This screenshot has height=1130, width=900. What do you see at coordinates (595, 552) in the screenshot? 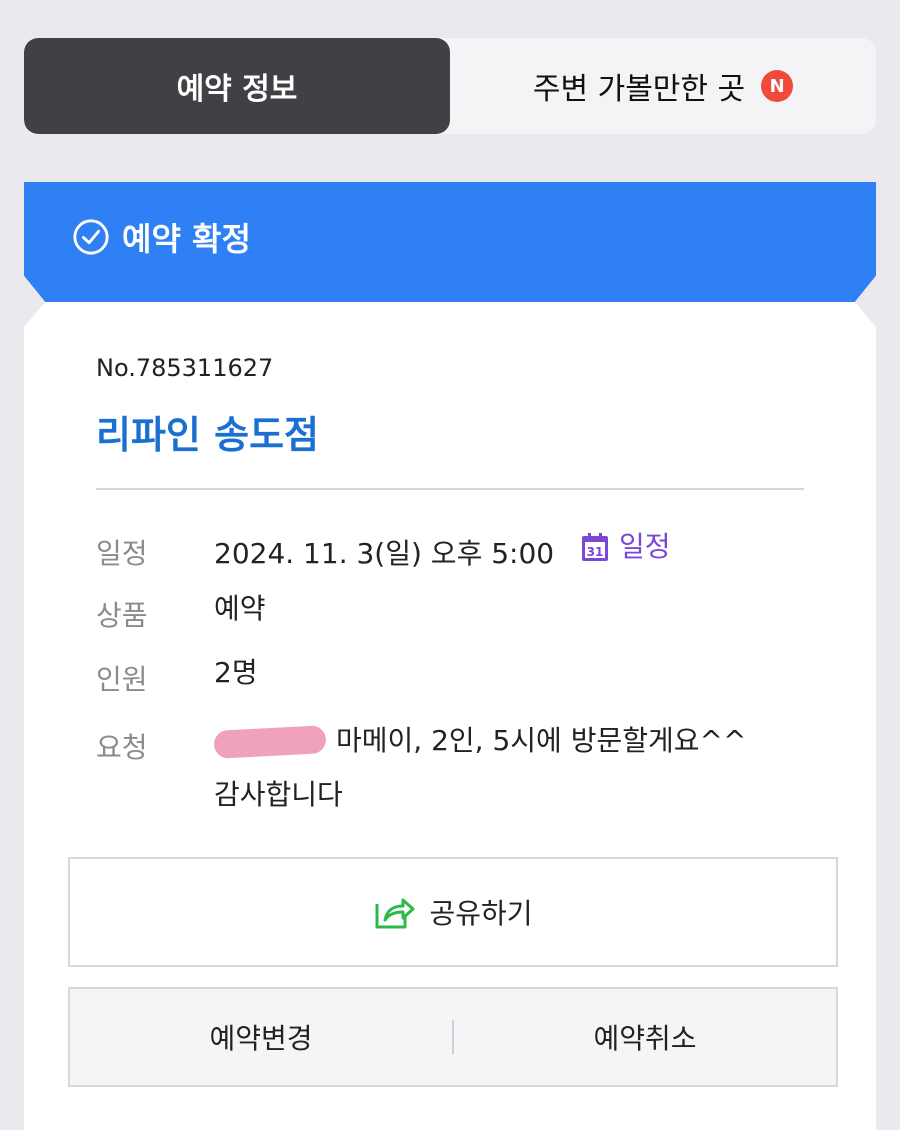
I see `svg-text: 31` at bounding box center [595, 552].